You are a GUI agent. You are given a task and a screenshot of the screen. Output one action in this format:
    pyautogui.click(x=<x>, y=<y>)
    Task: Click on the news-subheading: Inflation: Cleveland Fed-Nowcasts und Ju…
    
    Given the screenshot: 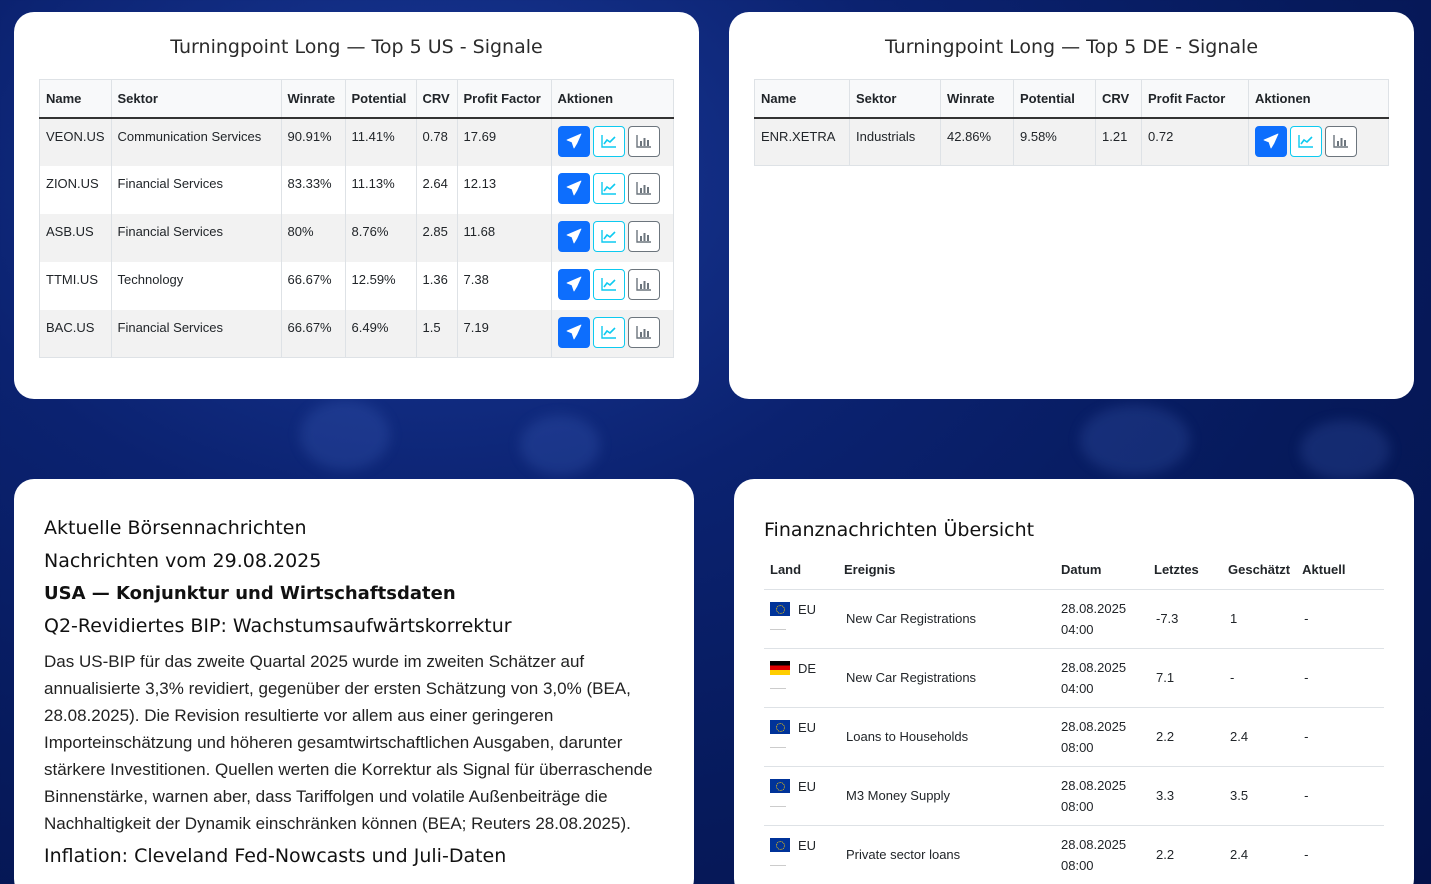 What is the action you would take?
    pyautogui.click(x=275, y=856)
    